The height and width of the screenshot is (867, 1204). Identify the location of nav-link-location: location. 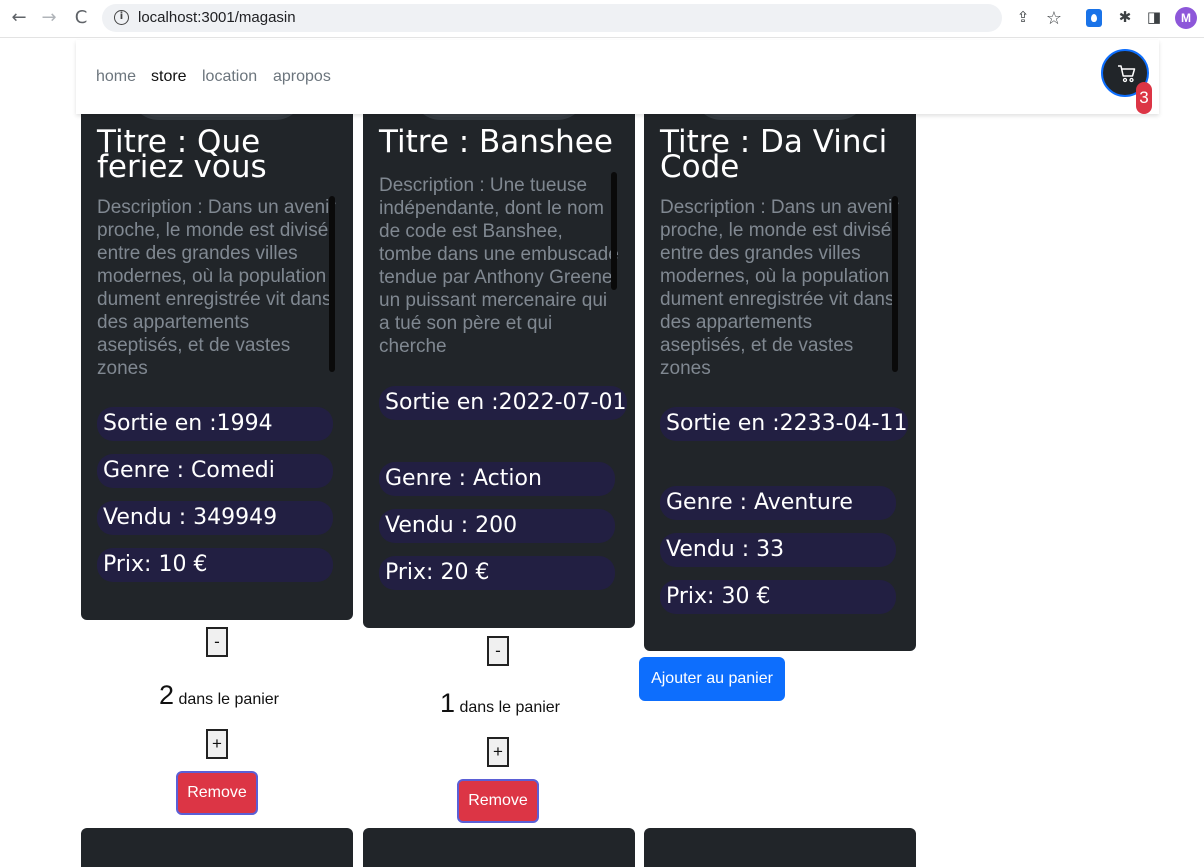
(229, 77).